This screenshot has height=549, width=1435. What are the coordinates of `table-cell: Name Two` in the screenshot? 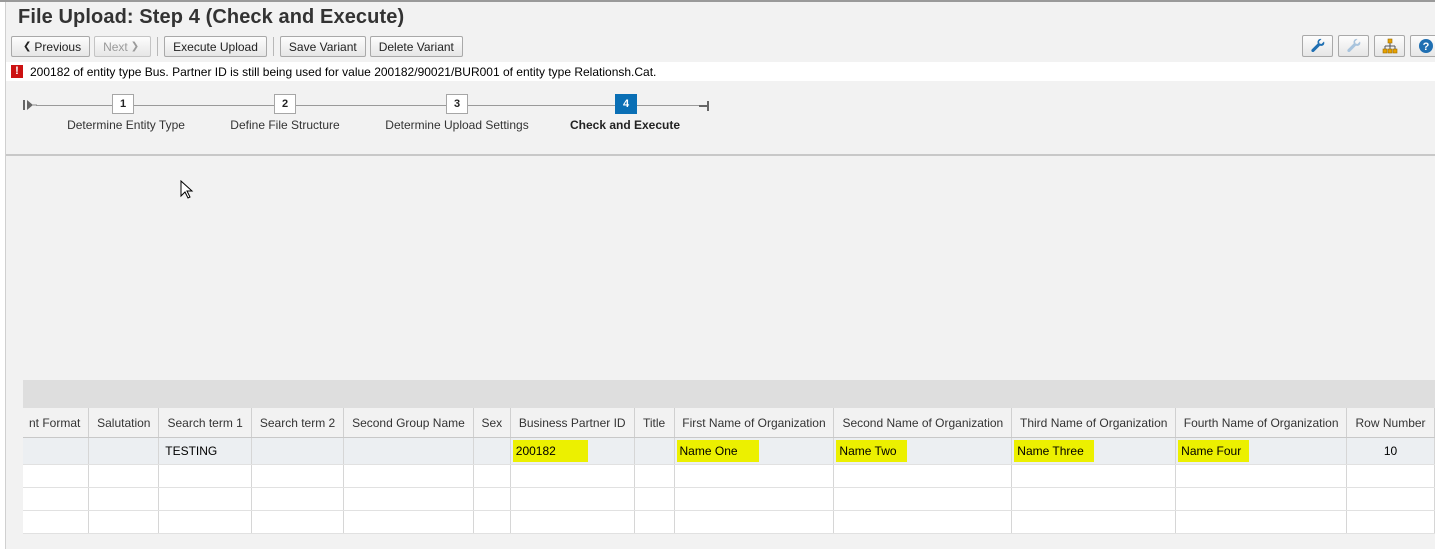 It's located at (923, 451).